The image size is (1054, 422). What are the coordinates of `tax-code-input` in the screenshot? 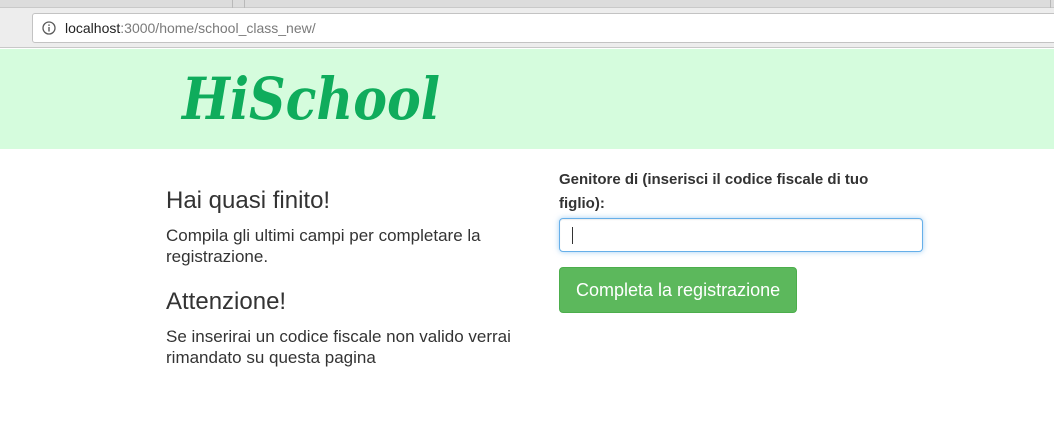 It's located at (741, 235).